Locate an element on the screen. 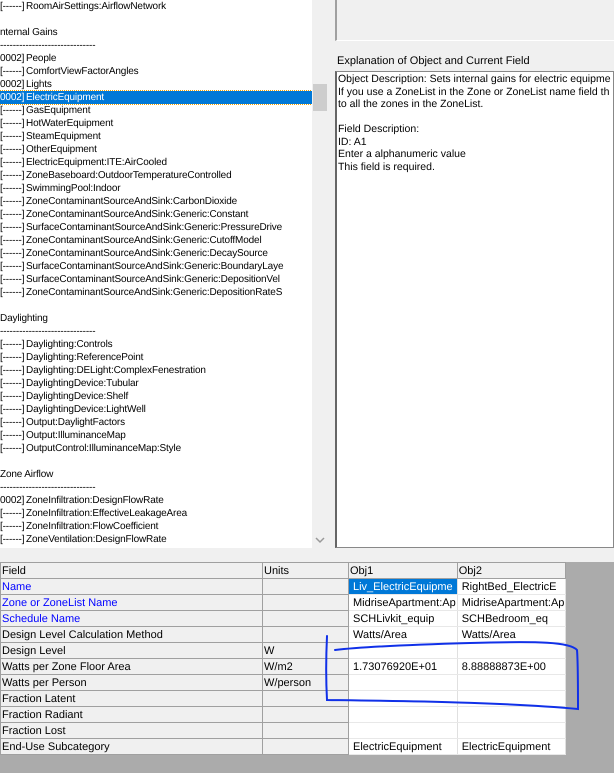 The height and width of the screenshot is (773, 614). field-name: Watts per Zone Floor Area is located at coordinates (66, 666).